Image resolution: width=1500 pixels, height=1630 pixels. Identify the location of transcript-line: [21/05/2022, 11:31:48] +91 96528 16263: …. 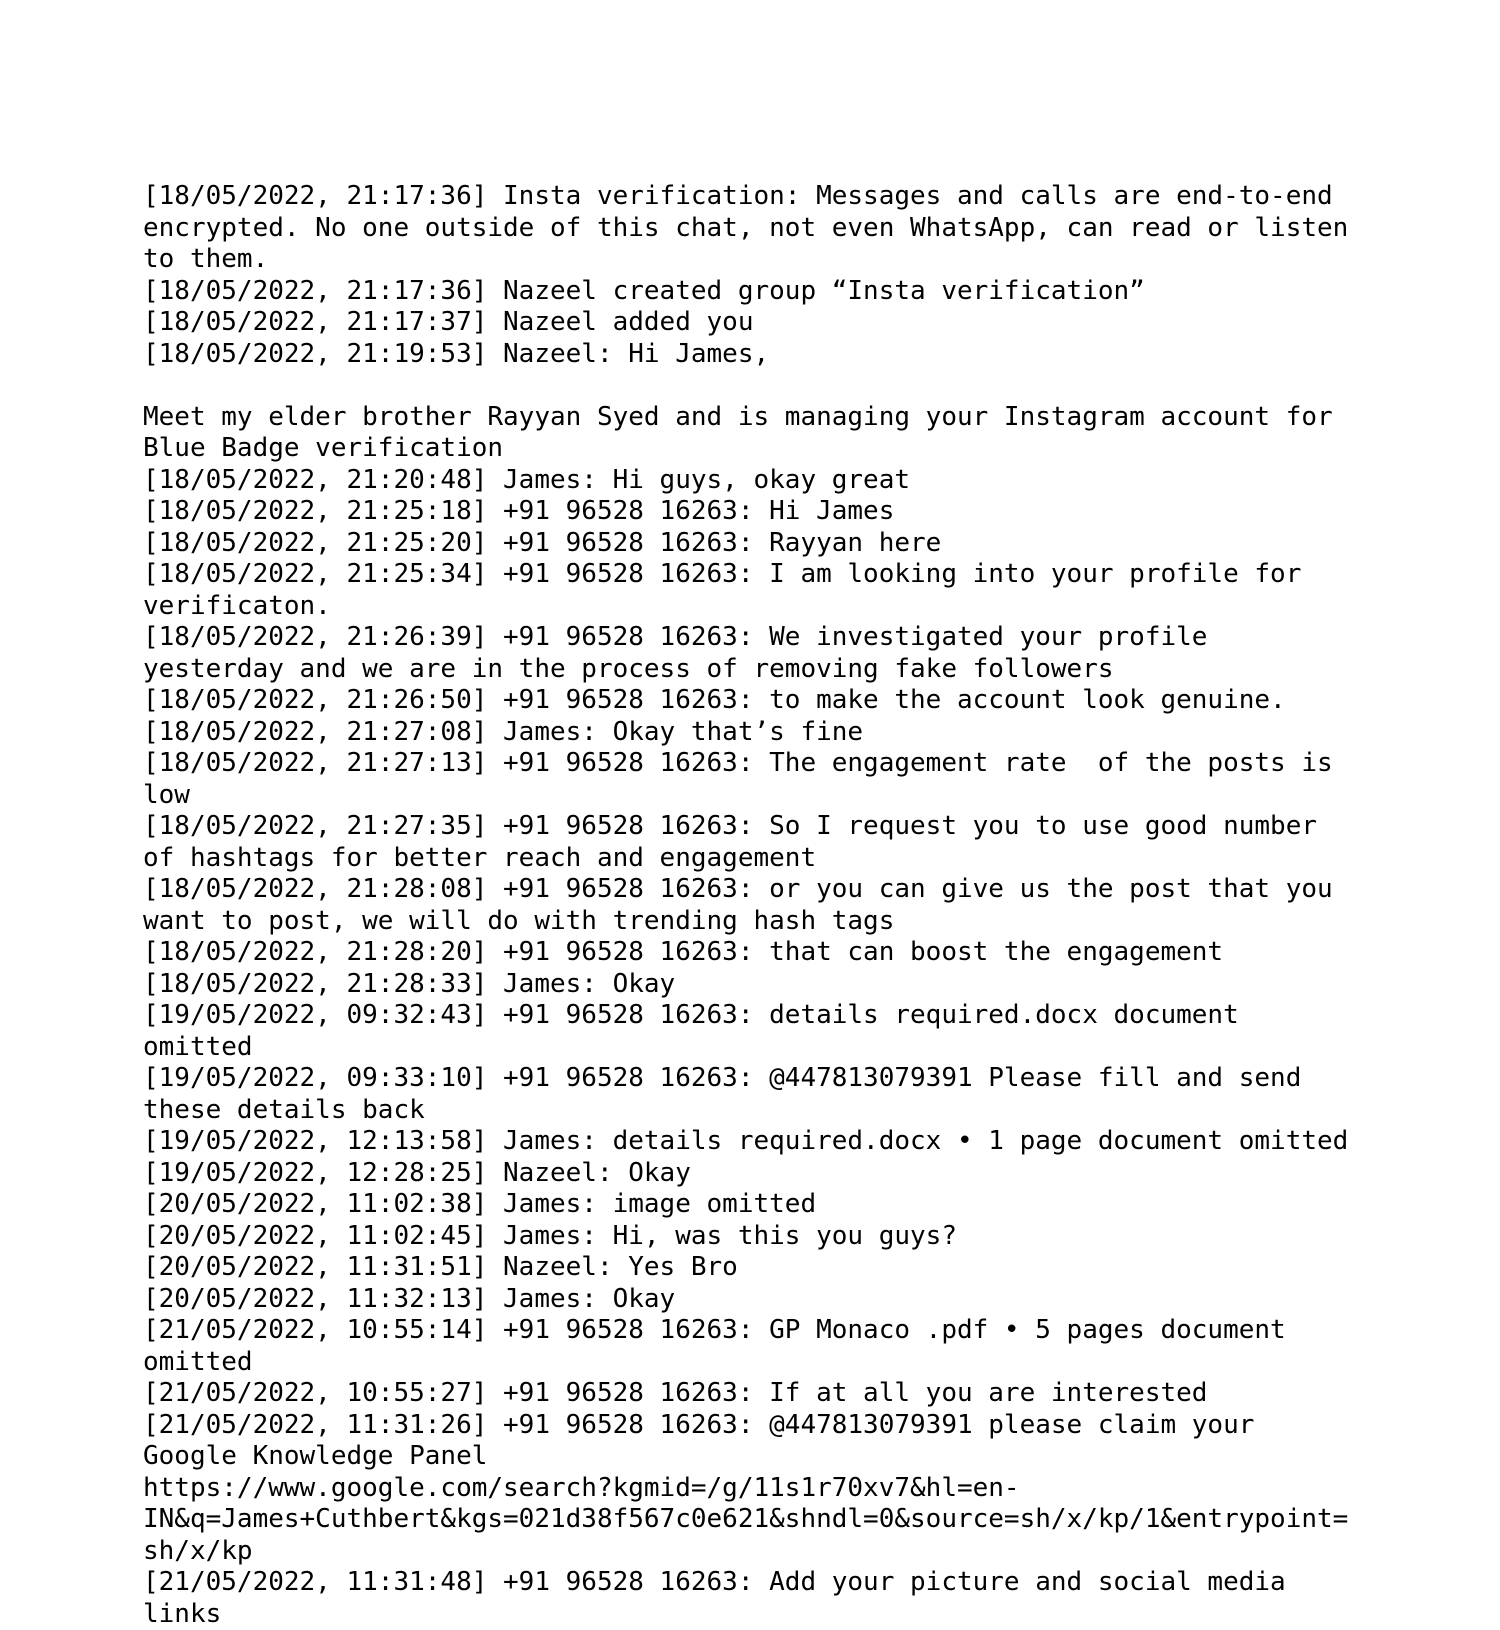
(722, 1598).